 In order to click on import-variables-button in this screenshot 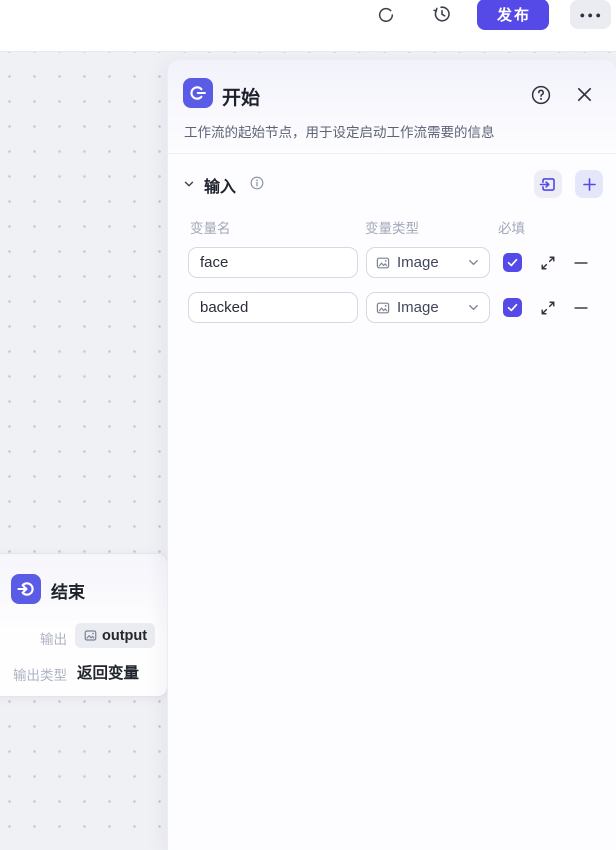, I will do `click(548, 184)`.